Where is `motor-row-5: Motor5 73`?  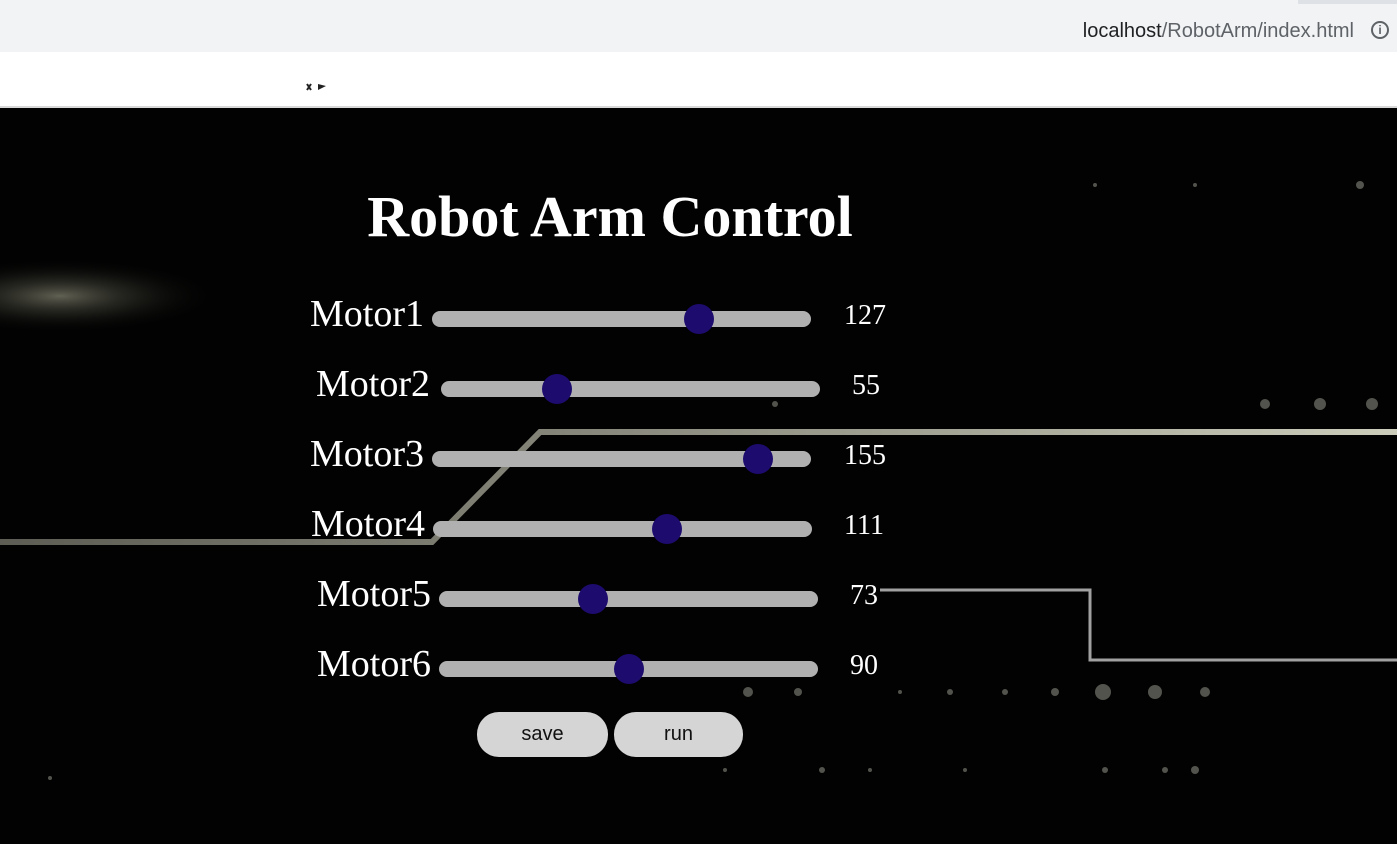
motor-row-5: Motor5 73 is located at coordinates (450, 594).